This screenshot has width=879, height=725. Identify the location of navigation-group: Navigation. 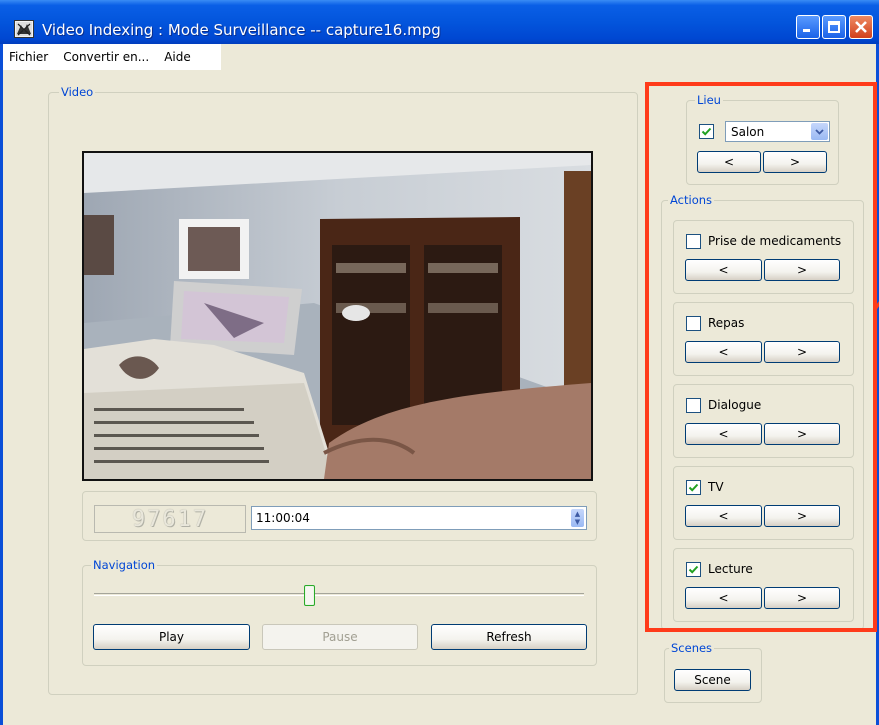
(339, 612).